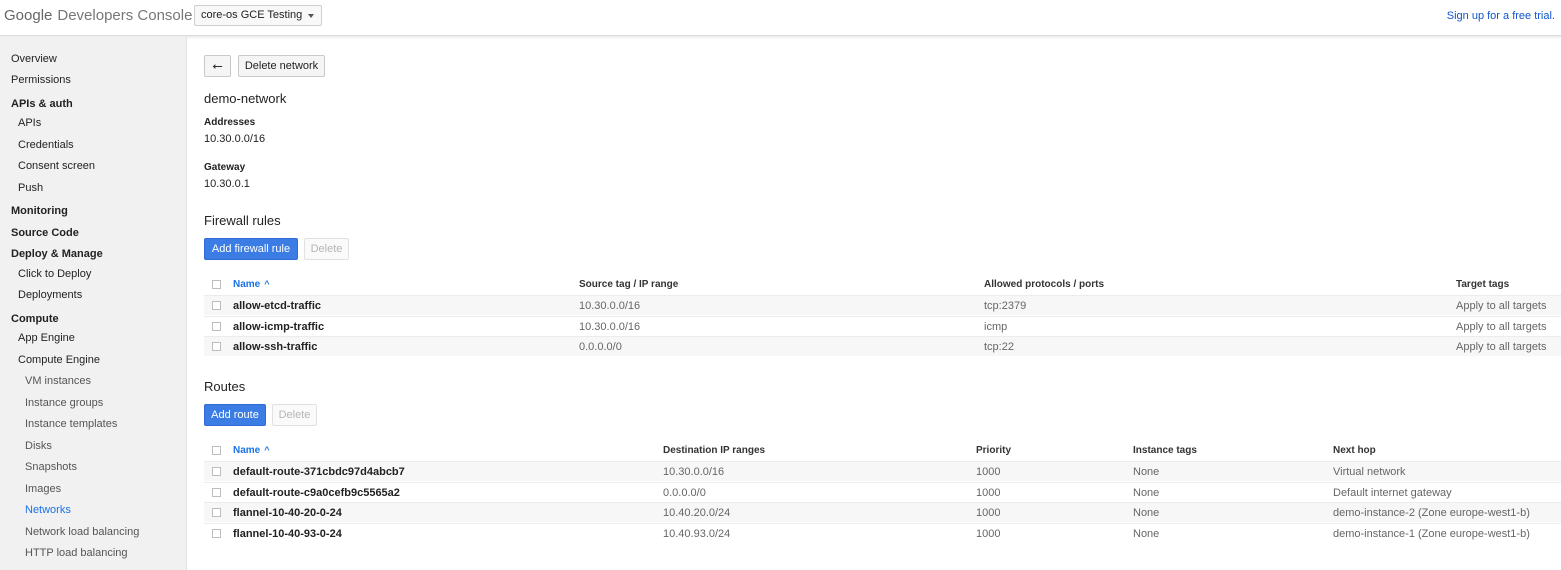  Describe the element at coordinates (294, 415) in the screenshot. I see `delete-route-button: Delete` at that location.